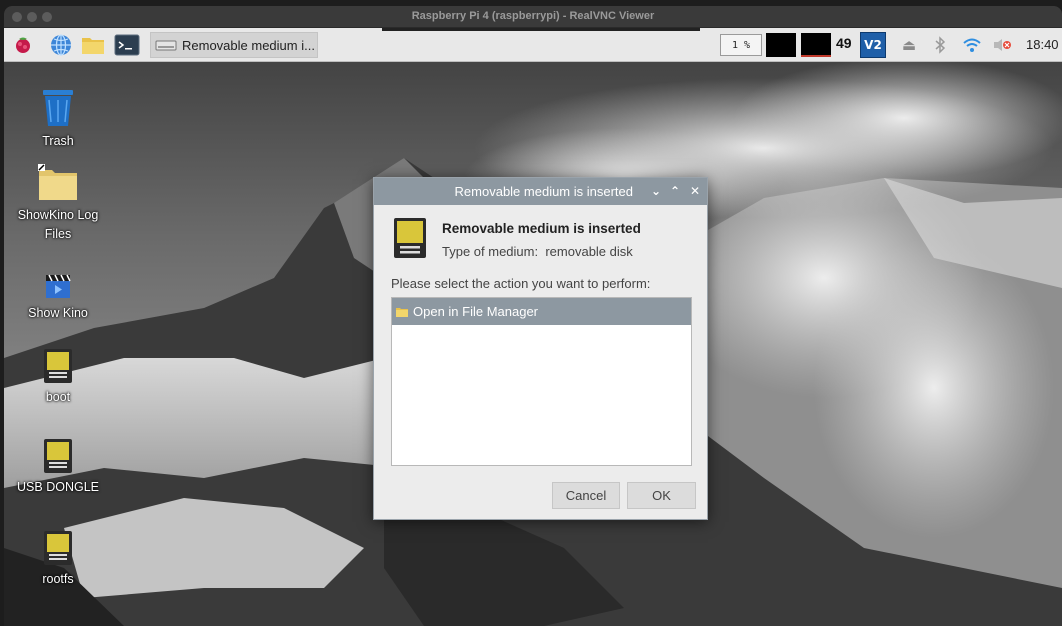  What do you see at coordinates (741, 45) in the screenshot?
I see `cpu-usage-monitor: 1 %` at bounding box center [741, 45].